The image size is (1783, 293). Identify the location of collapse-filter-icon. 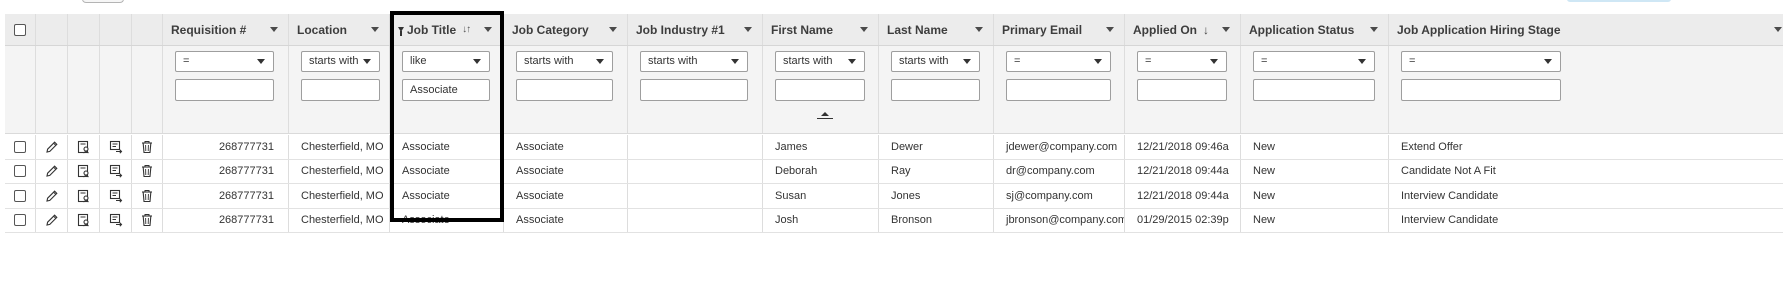
(825, 115).